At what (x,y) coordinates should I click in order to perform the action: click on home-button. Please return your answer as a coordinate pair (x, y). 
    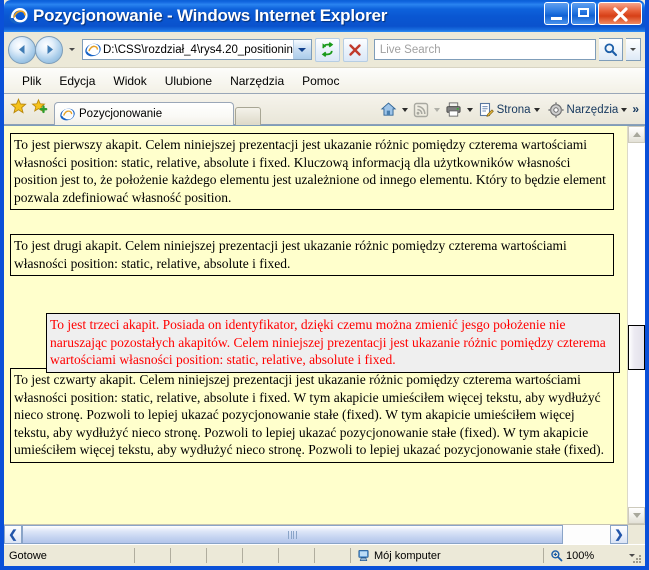
    Looking at the image, I should click on (388, 109).